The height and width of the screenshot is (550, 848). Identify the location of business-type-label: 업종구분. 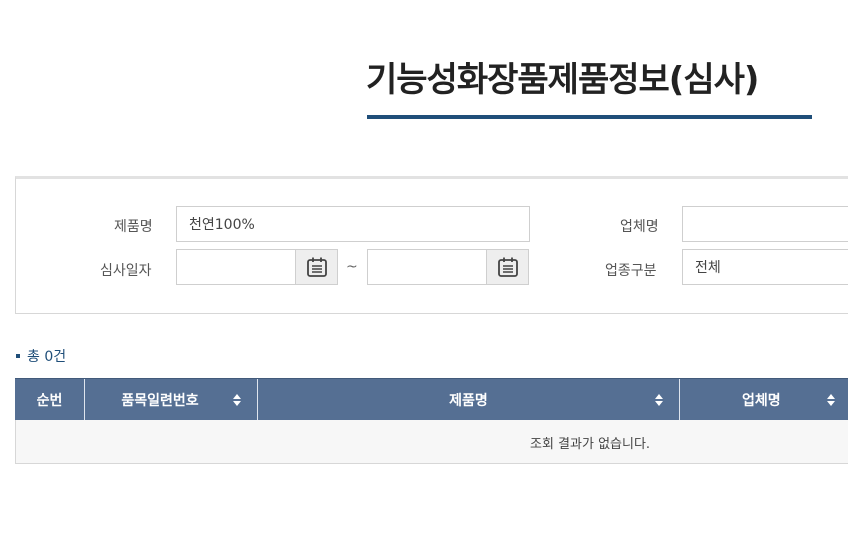
(631, 271).